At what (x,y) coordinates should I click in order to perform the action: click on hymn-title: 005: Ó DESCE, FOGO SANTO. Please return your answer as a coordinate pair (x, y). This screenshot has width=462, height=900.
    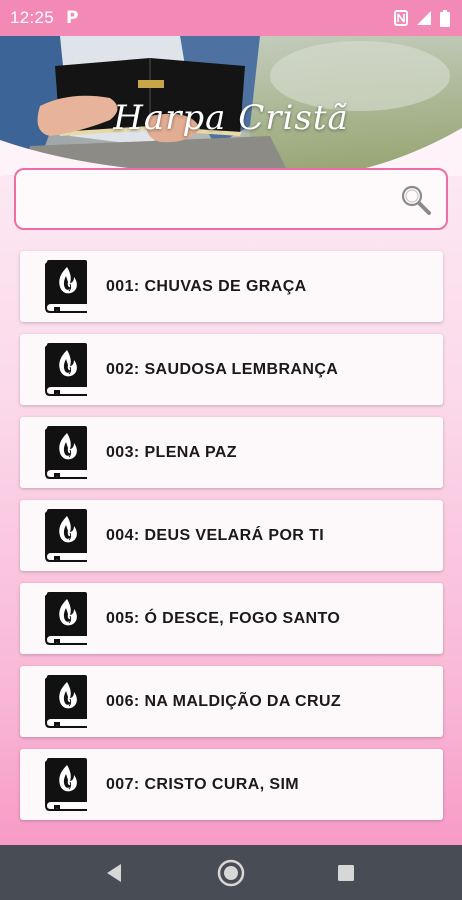
    Looking at the image, I should click on (223, 618).